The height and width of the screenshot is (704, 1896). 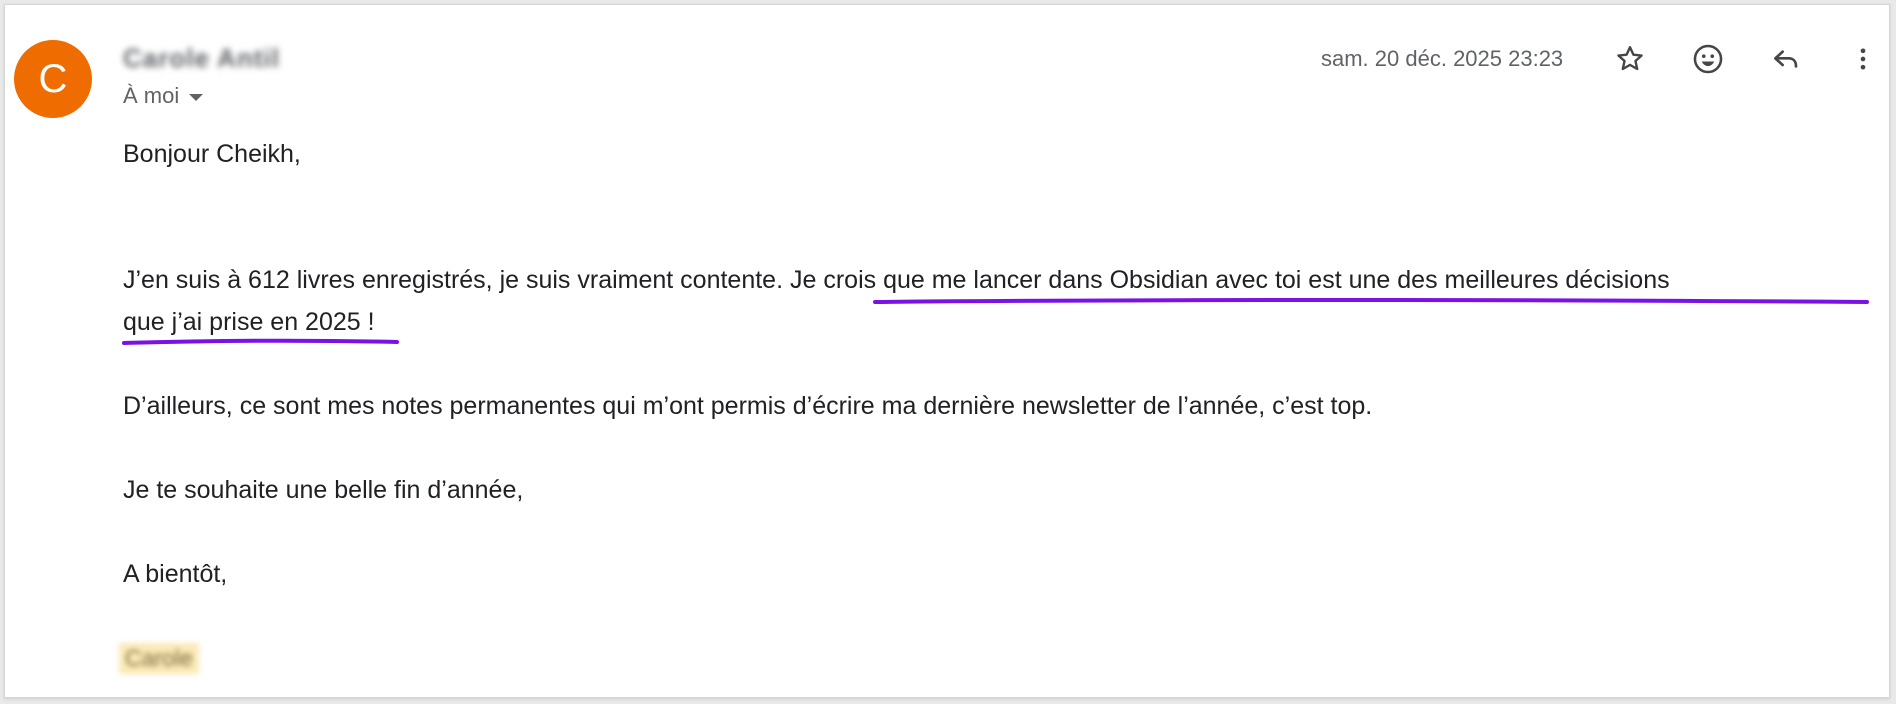 What do you see at coordinates (995, 321) in the screenshot?
I see `annotation-underlines` at bounding box center [995, 321].